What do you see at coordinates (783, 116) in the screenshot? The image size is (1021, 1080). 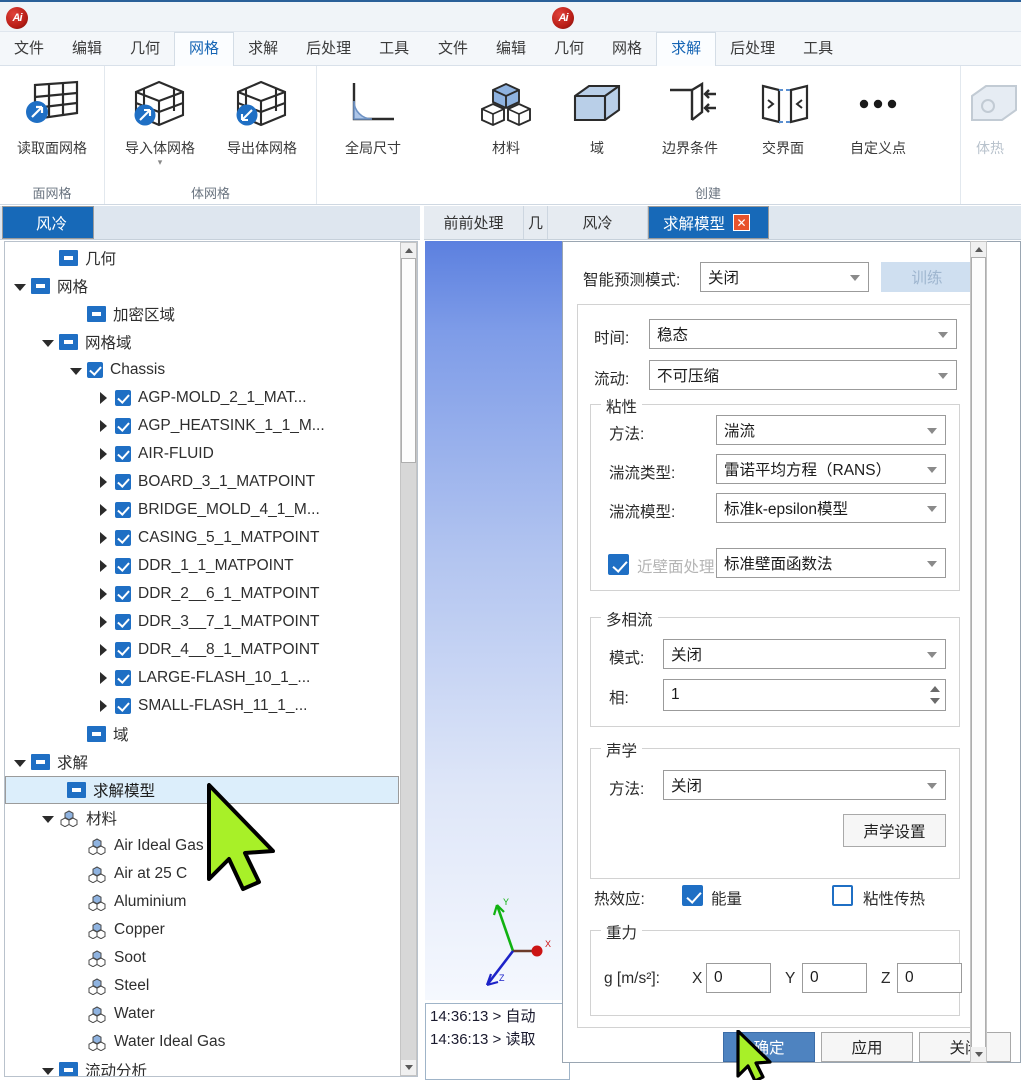 I see `interface-button: 交界面` at bounding box center [783, 116].